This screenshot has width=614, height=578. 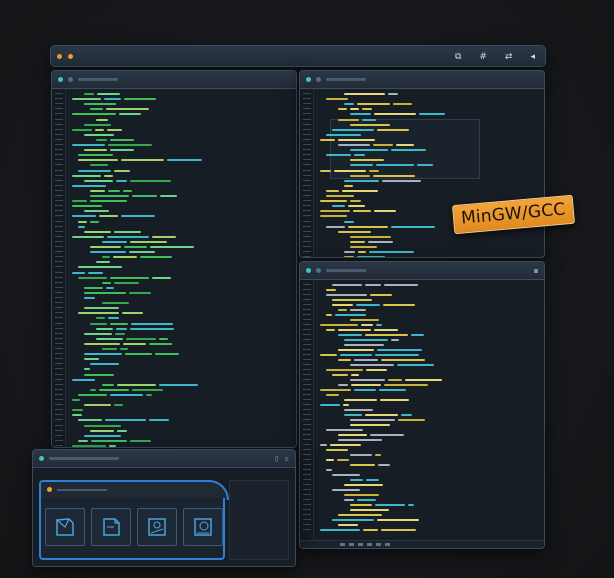 What do you see at coordinates (509, 57) in the screenshot?
I see `branch-icon: ⇄` at bounding box center [509, 57].